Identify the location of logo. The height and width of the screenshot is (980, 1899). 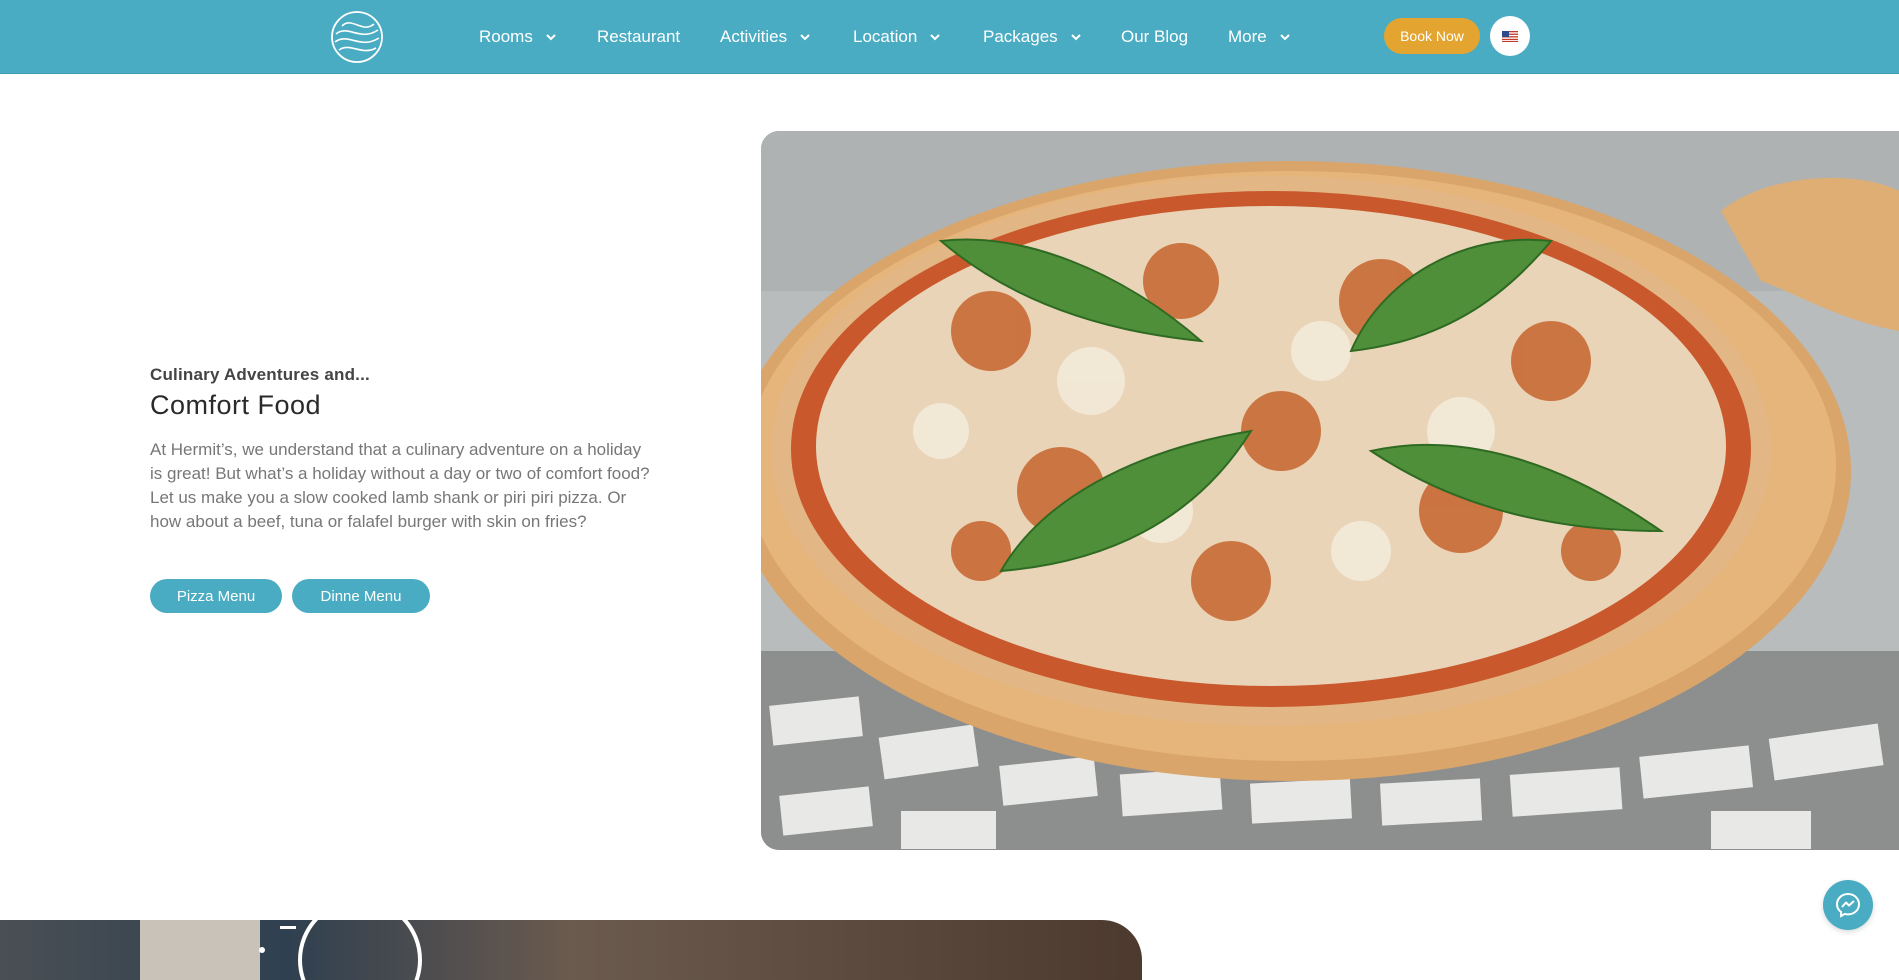
(357, 37).